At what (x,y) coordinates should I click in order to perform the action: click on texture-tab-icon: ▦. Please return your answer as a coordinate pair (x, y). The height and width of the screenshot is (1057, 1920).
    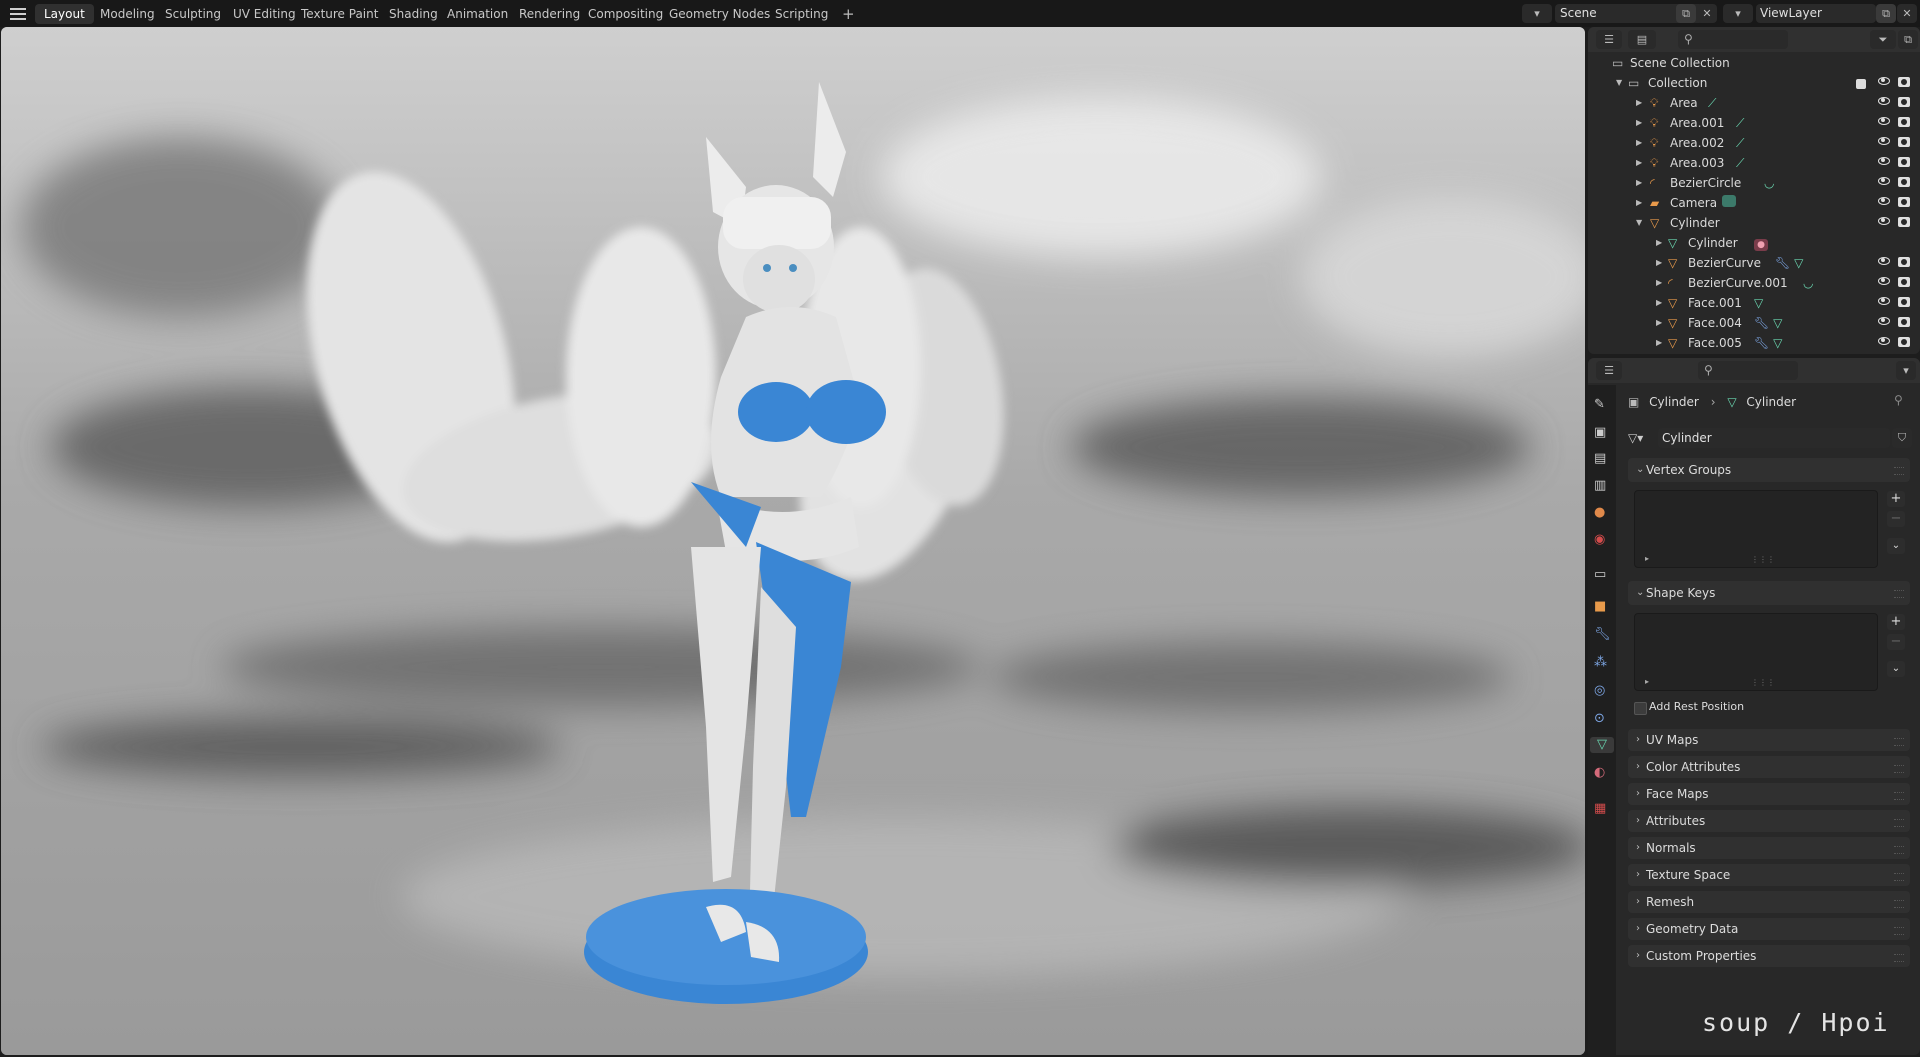
    Looking at the image, I should click on (1602, 809).